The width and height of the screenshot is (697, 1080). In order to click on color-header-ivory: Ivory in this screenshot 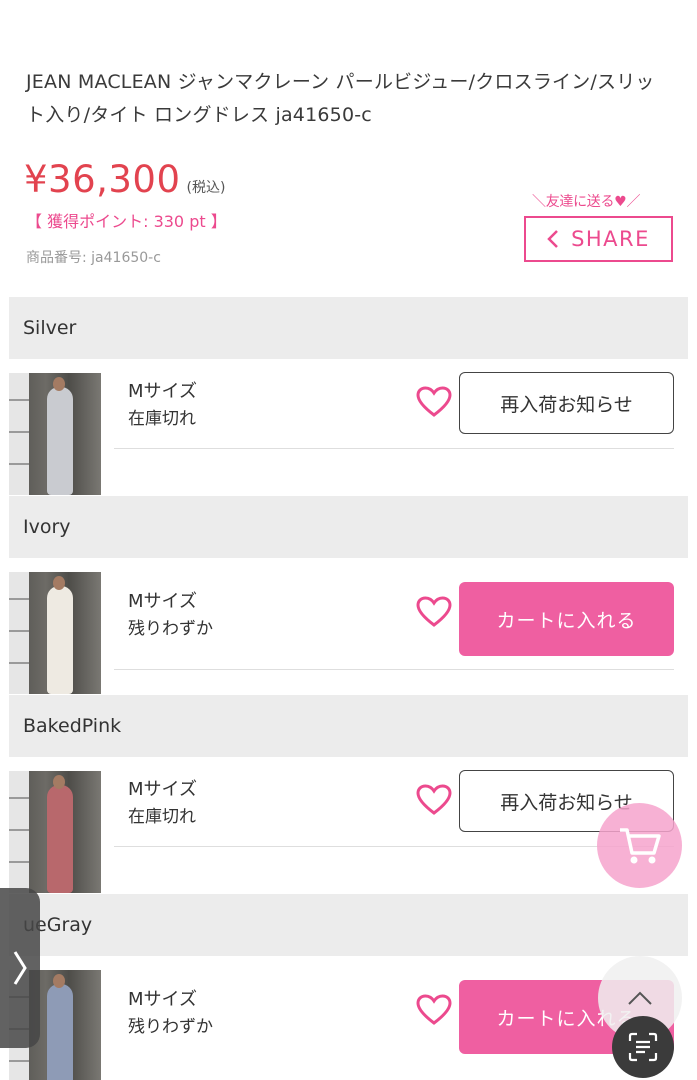, I will do `click(348, 527)`.